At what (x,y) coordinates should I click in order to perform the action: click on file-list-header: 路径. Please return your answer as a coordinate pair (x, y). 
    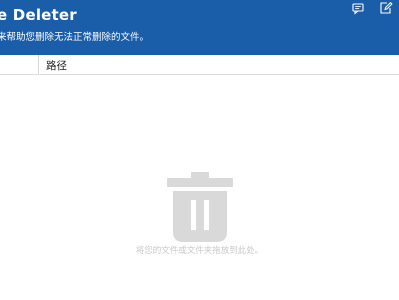
    Looking at the image, I should click on (199, 65).